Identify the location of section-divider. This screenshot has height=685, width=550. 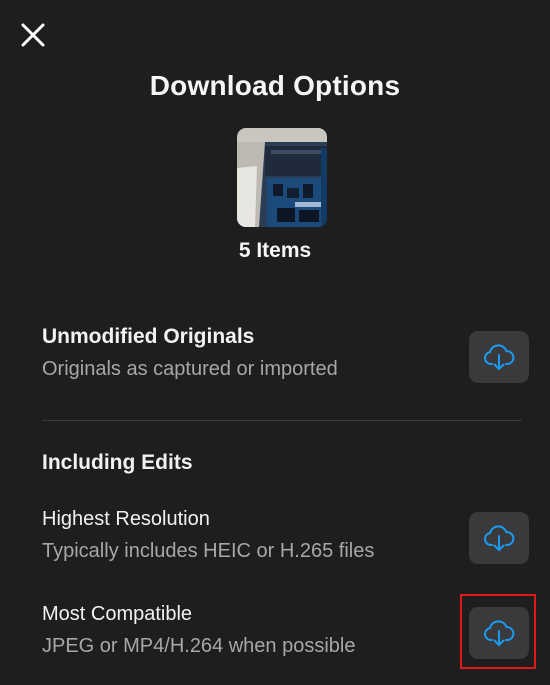
(282, 420).